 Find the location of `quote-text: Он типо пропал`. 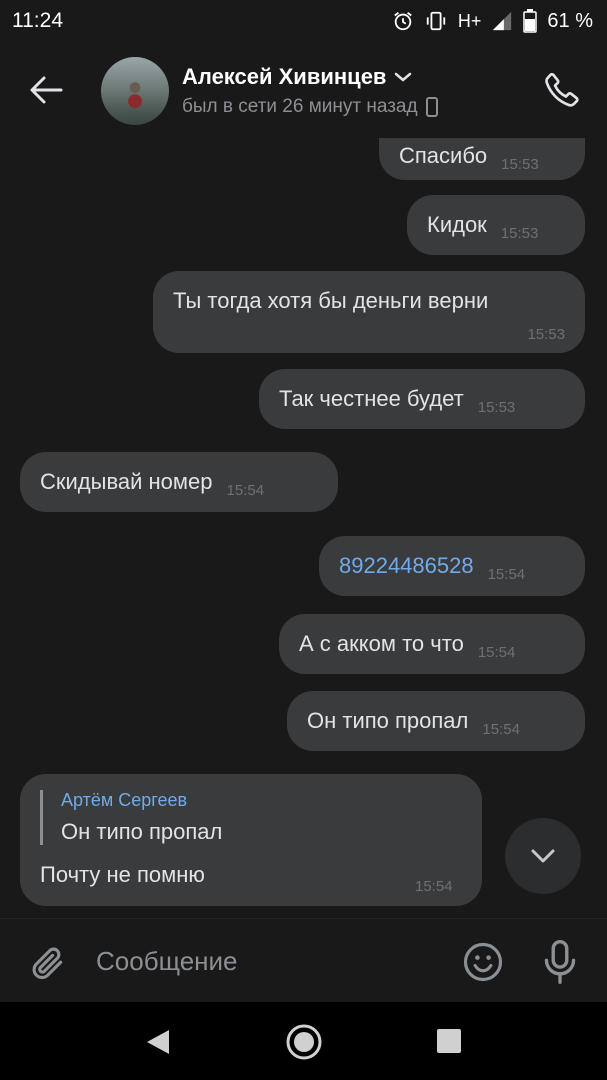

quote-text: Он типо пропал is located at coordinates (142, 831).